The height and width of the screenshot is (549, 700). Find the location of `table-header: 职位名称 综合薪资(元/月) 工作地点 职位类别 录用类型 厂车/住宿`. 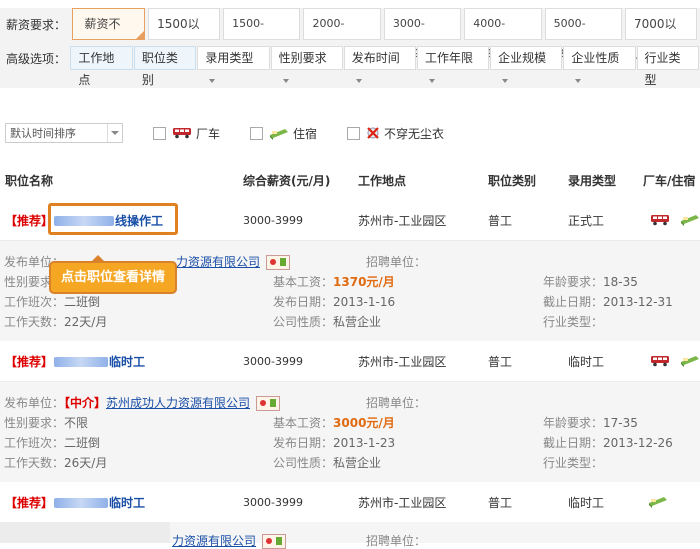

table-header: 职位名称 综合薪资(元/月) 工作地点 职位类别 录用类型 厂车/住宿 is located at coordinates (350, 180).